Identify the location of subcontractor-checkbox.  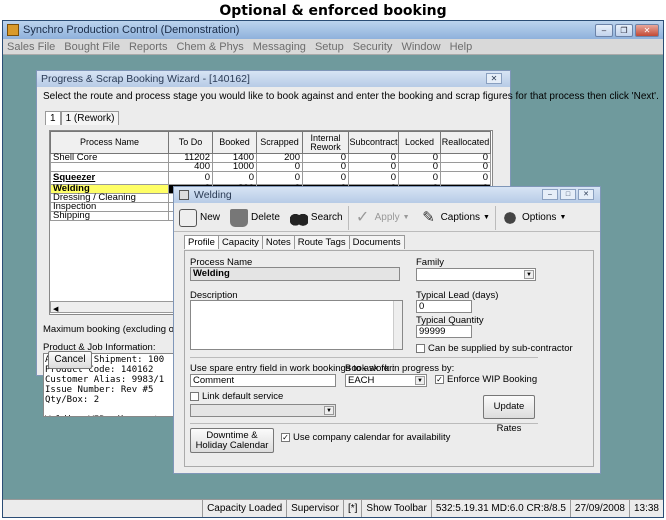
(420, 348).